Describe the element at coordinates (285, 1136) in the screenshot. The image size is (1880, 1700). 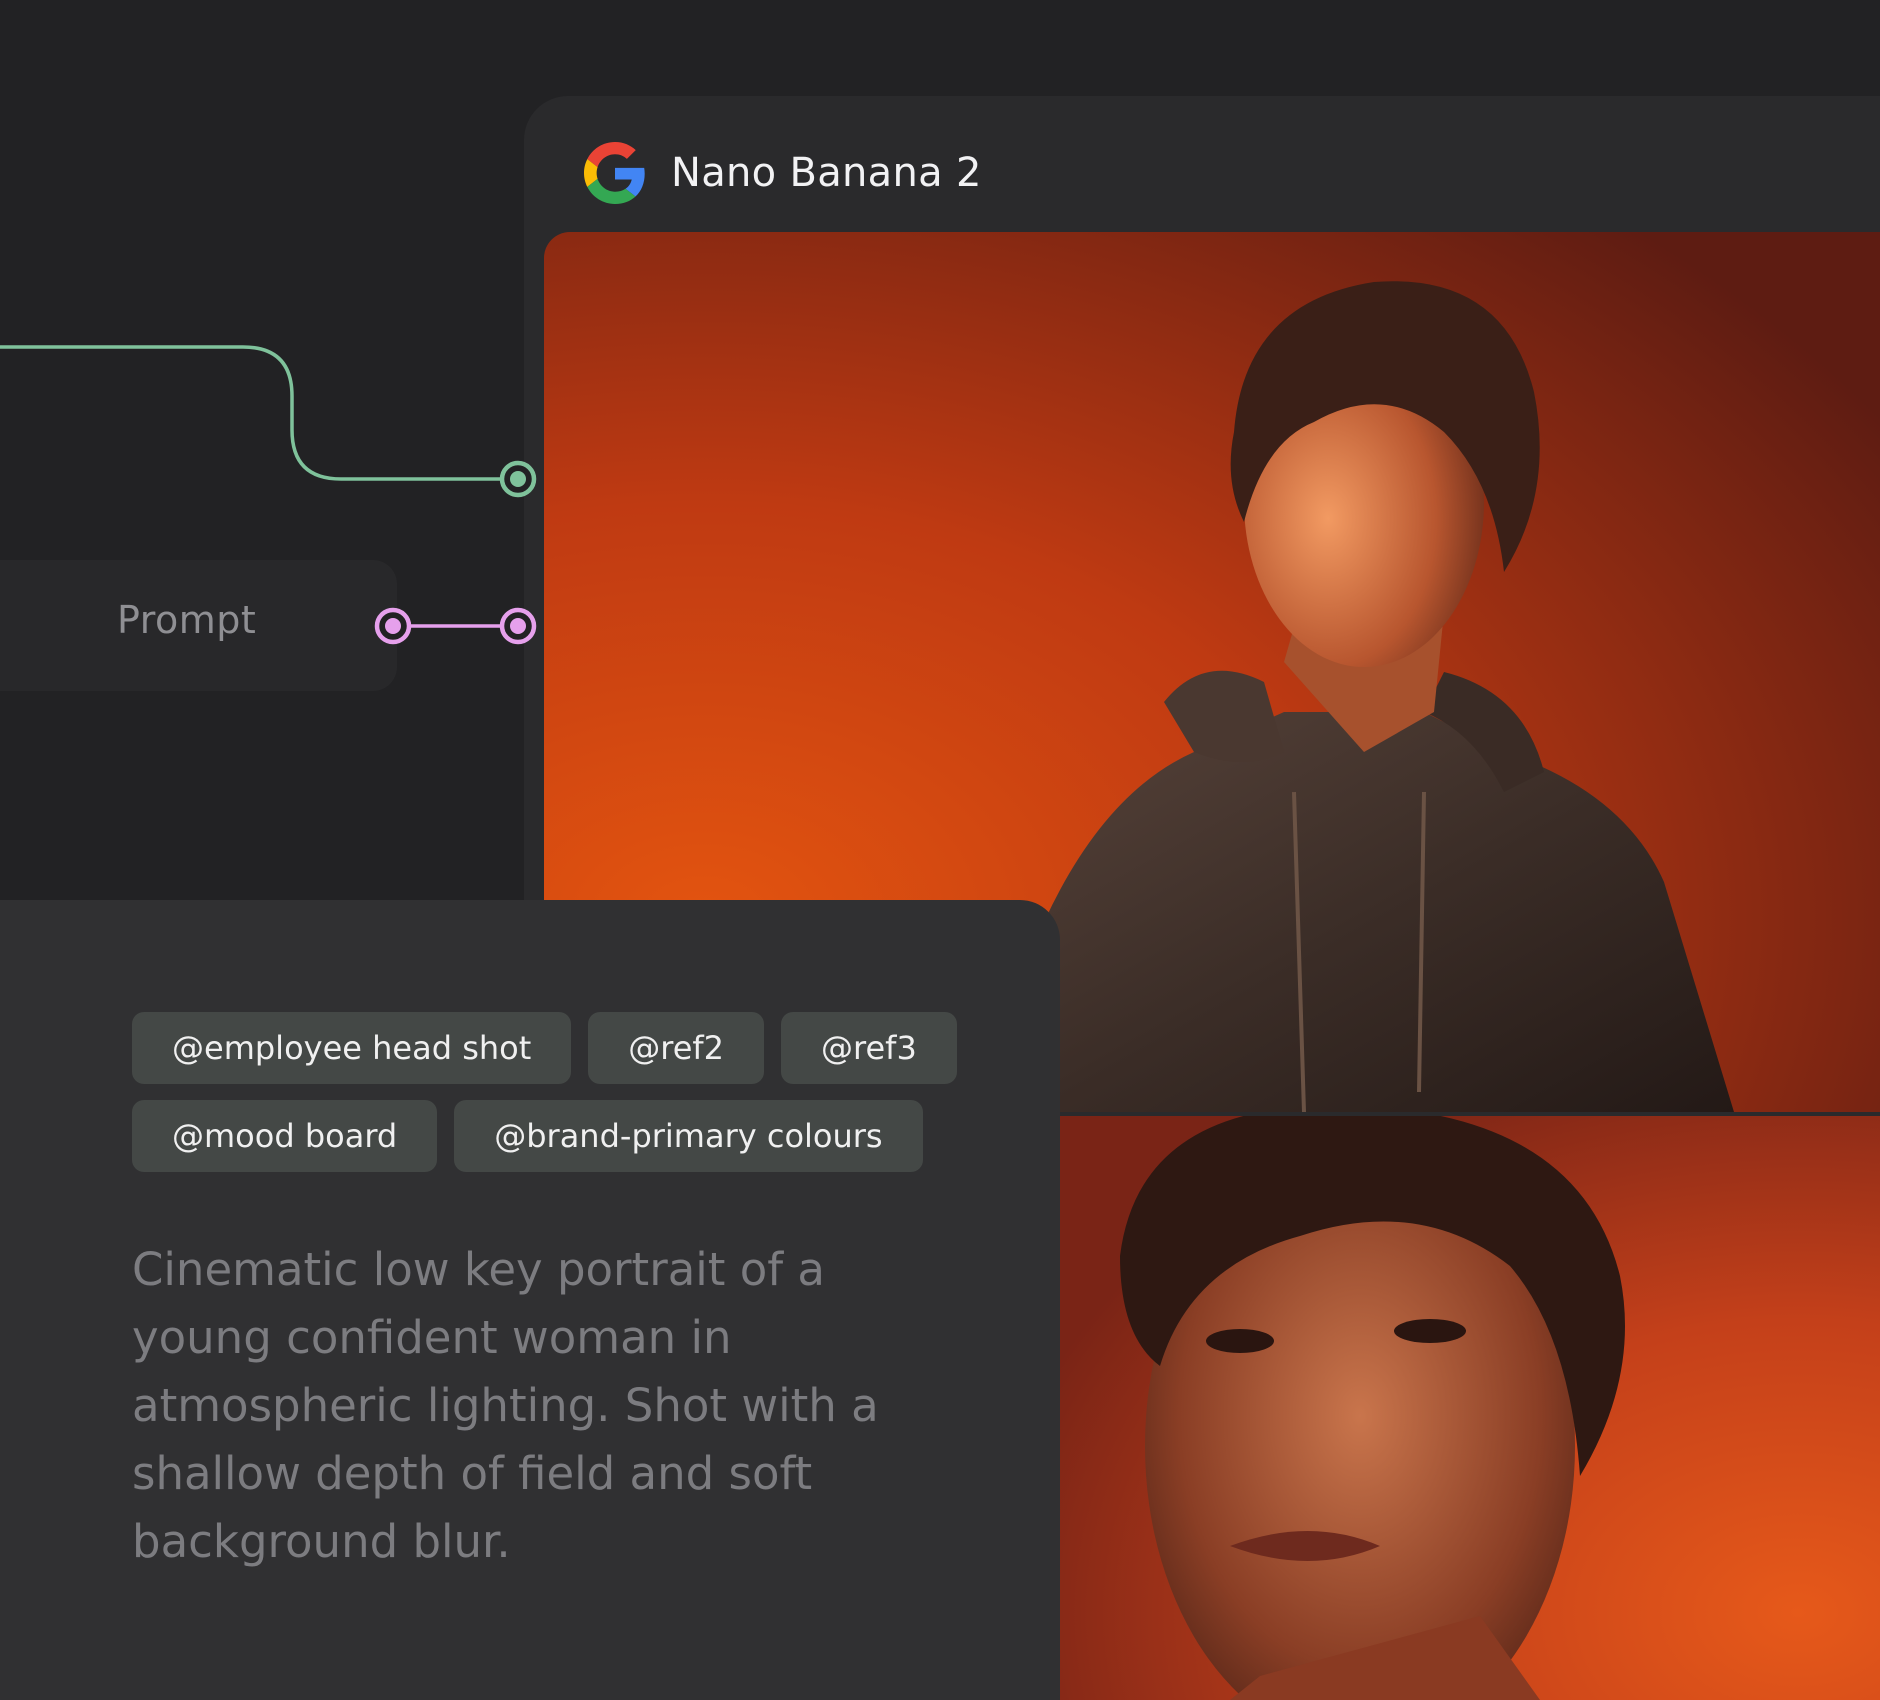
I see `reference-chip-mood-board: @mood board` at that location.